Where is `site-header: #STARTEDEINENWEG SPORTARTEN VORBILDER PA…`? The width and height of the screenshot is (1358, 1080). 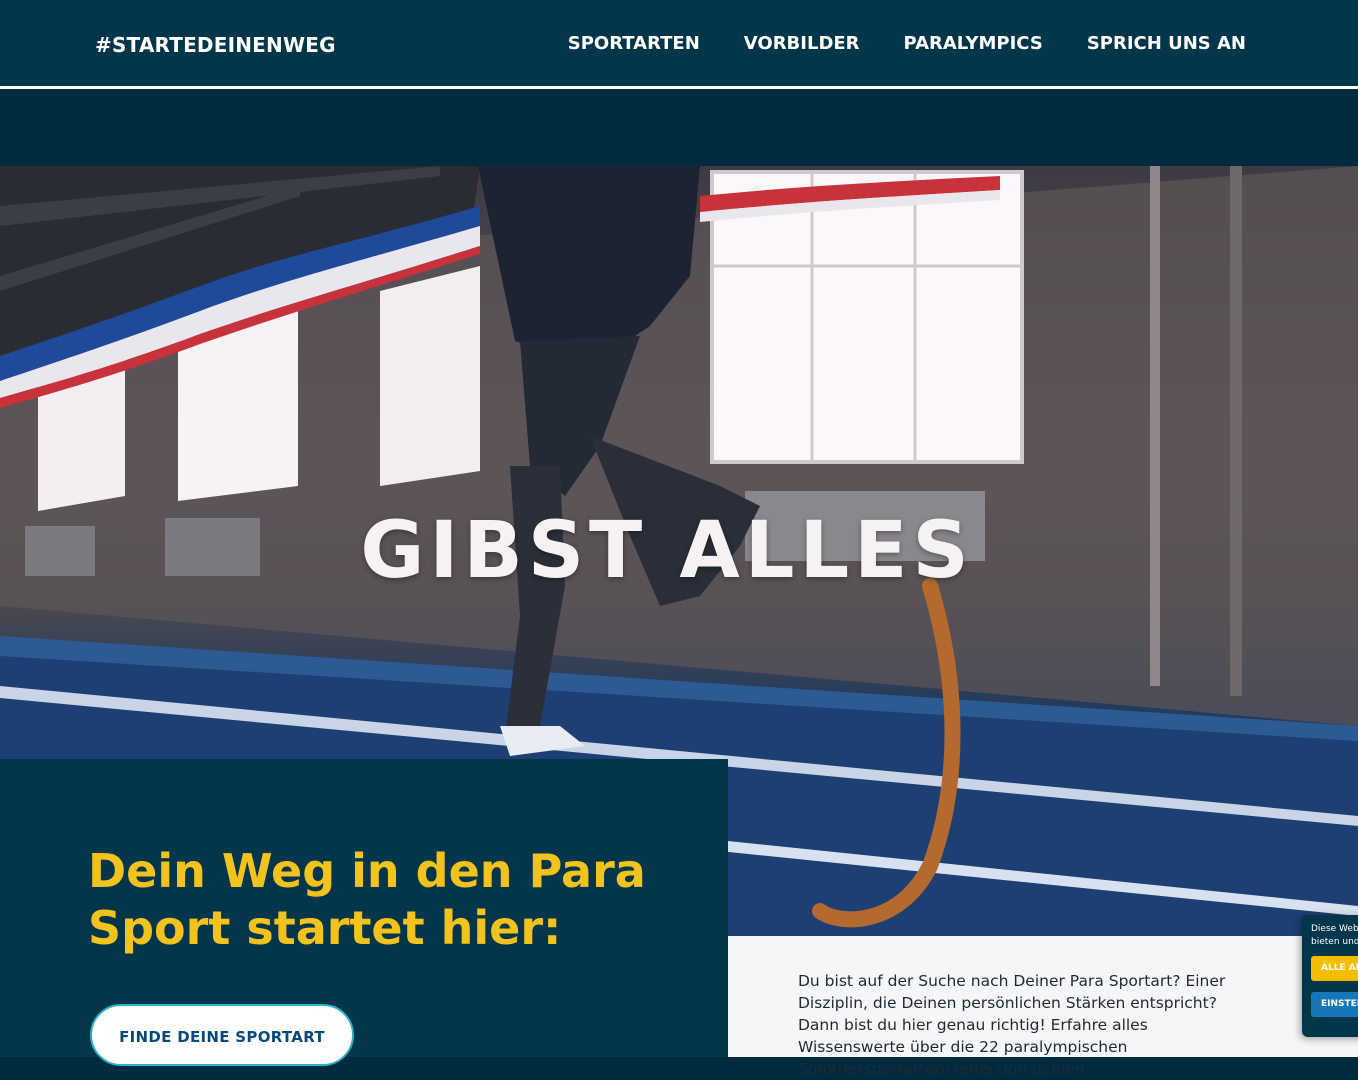
site-header: #STARTEDEINENWEG SPORTARTEN VORBILDER PA… is located at coordinates (679, 44).